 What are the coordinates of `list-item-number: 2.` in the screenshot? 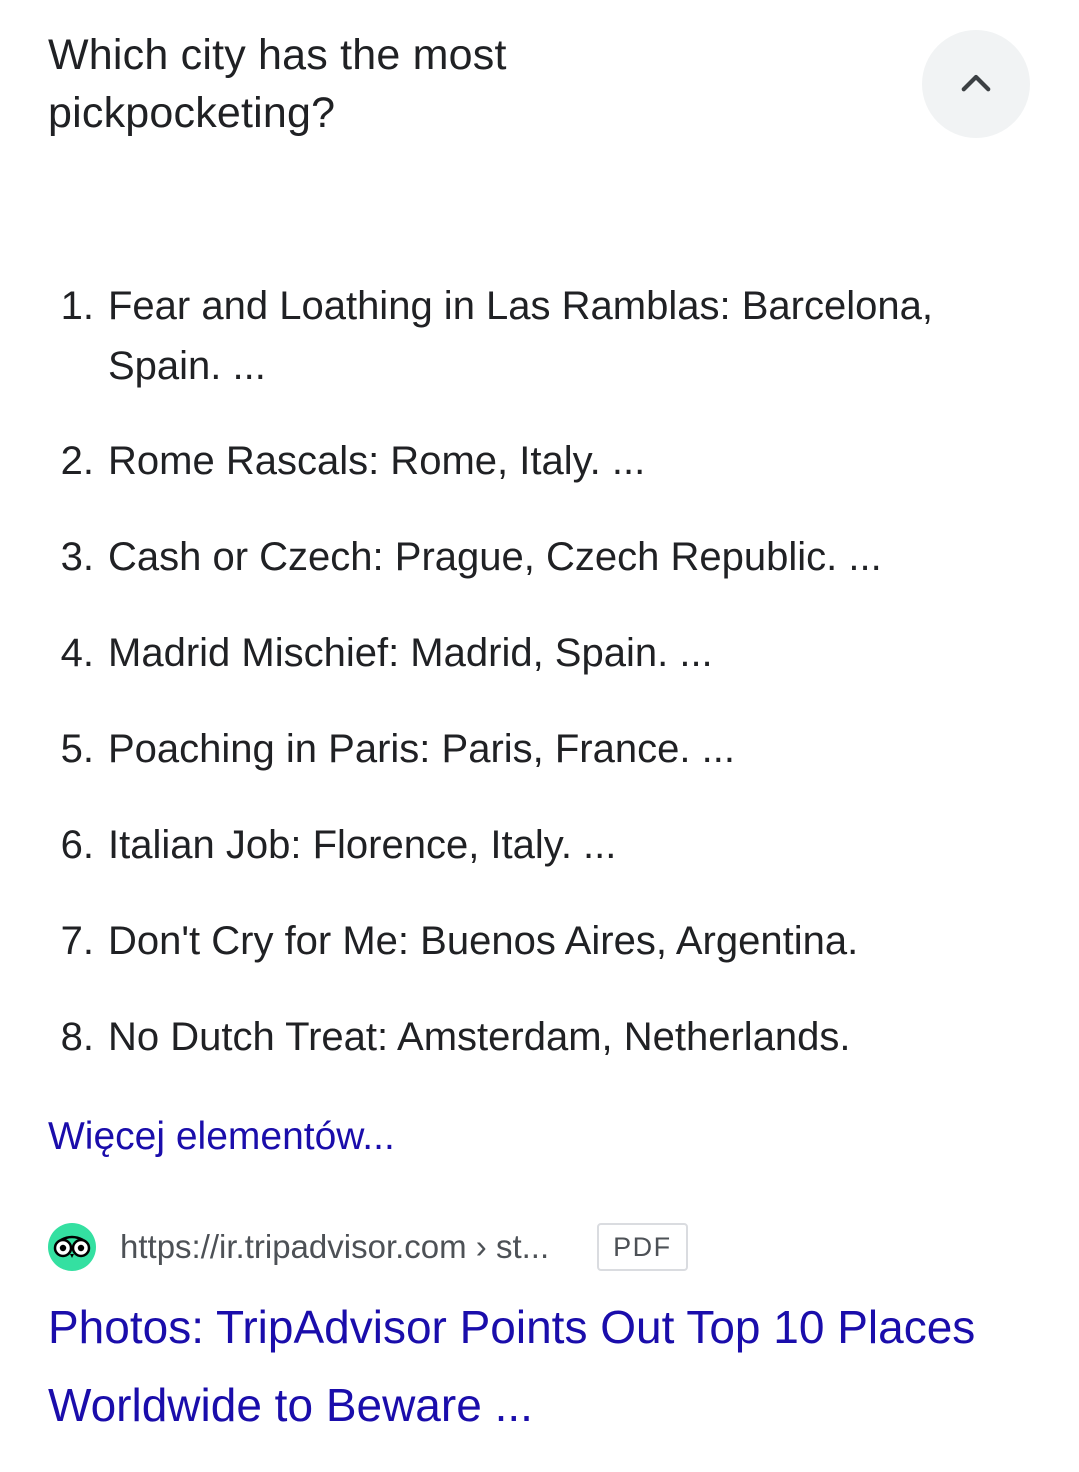 It's located at (77, 461).